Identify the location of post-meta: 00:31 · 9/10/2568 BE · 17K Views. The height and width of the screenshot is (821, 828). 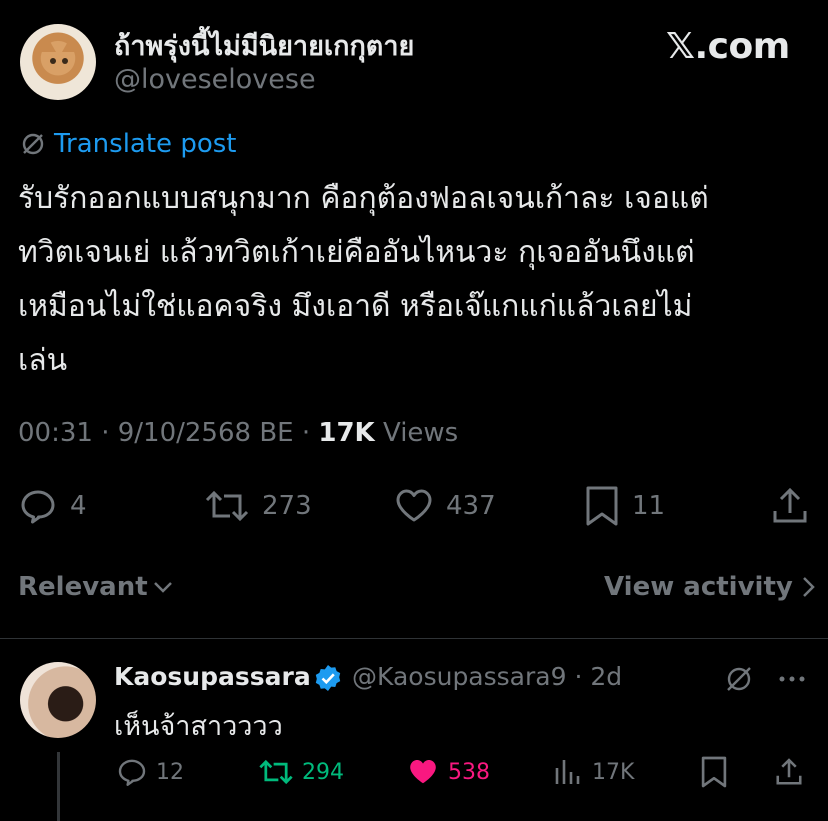
(238, 433).